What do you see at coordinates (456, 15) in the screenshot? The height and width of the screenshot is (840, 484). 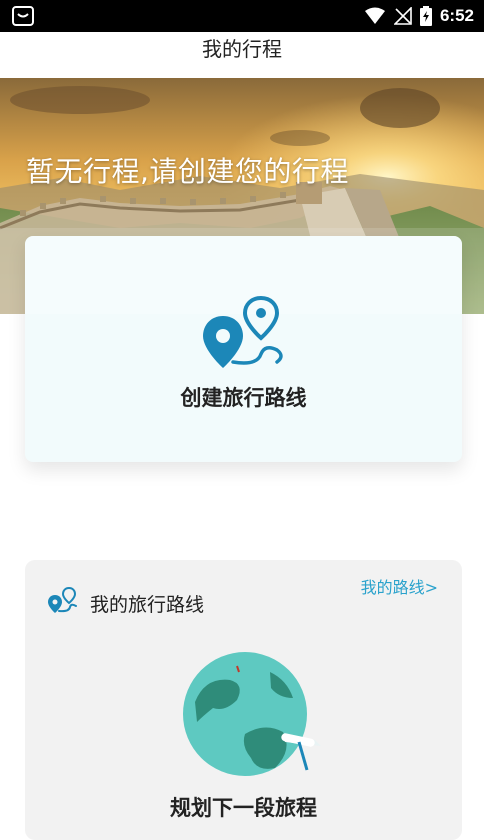 I see `status-time: 6:52` at bounding box center [456, 15].